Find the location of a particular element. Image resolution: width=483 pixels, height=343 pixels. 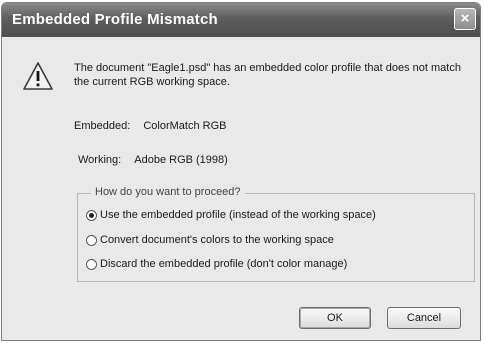

embedded-profile-row: Embedded: ColorMatch RGB is located at coordinates (150, 126).